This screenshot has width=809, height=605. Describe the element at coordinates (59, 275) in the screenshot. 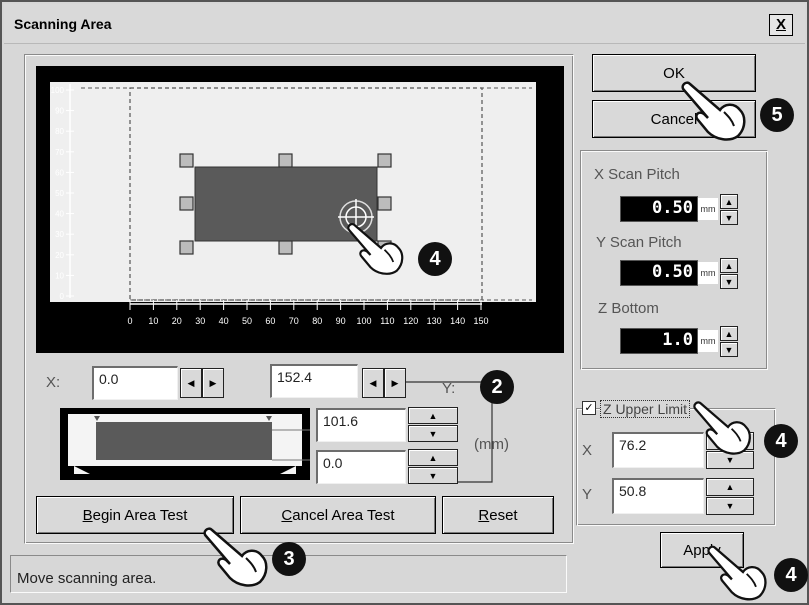

I see `y-tick-label: 10` at that location.